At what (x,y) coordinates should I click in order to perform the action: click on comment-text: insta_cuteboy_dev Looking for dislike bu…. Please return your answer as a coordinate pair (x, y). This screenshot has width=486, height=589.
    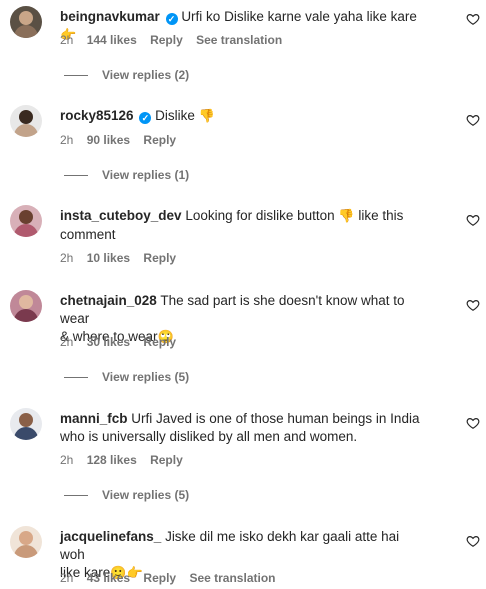
    Looking at the image, I should click on (240, 225).